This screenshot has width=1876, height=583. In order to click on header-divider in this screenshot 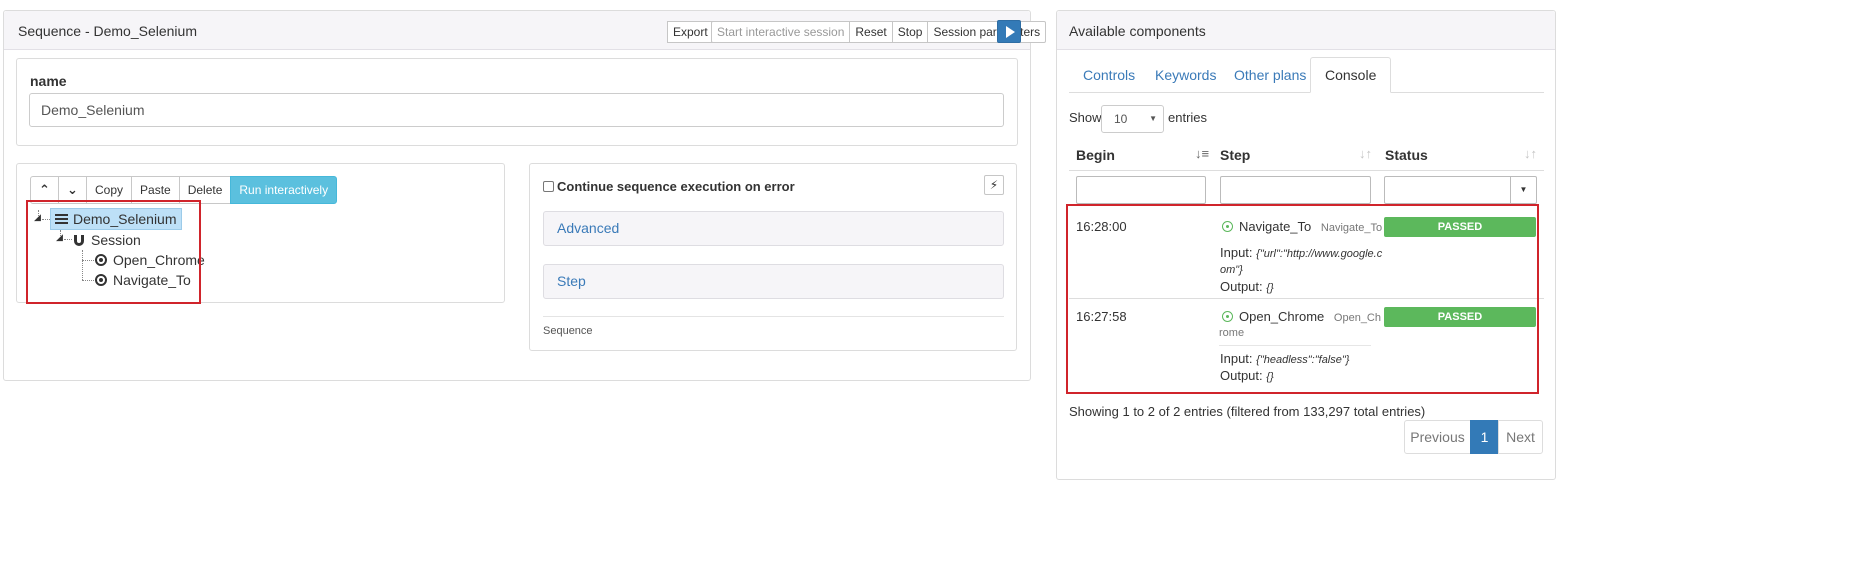, I will do `click(1306, 170)`.